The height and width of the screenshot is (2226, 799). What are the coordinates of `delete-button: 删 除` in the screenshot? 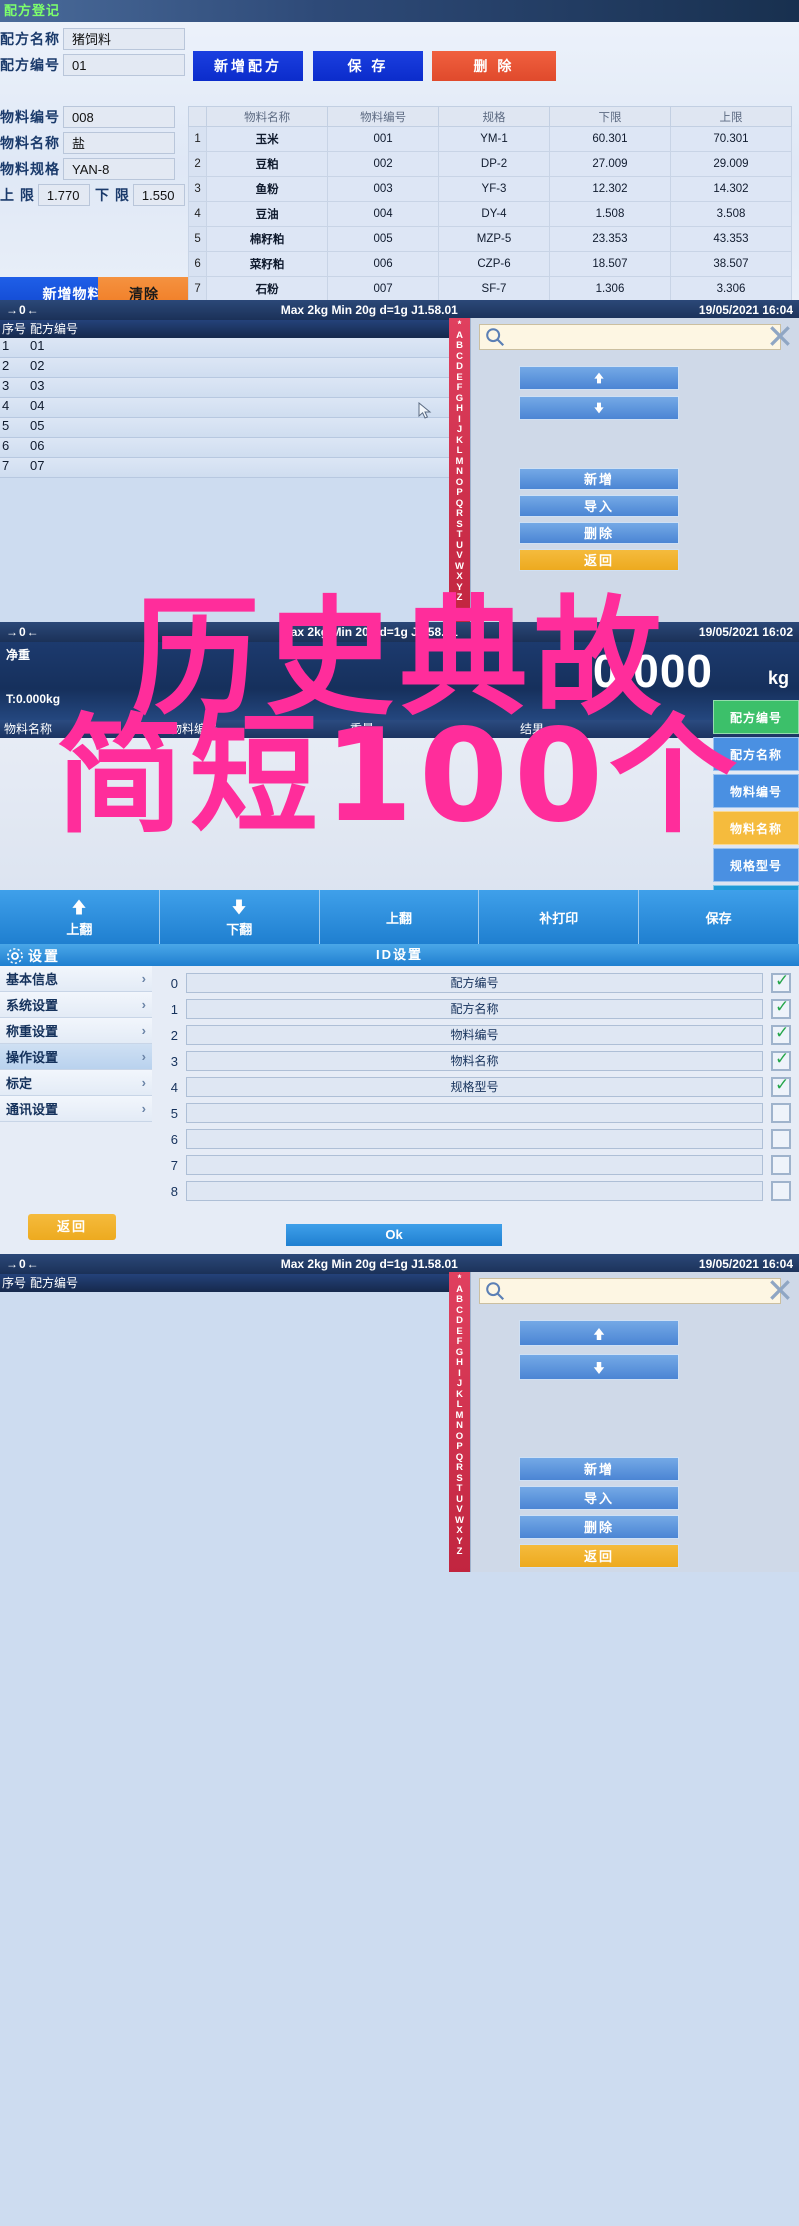 It's located at (494, 66).